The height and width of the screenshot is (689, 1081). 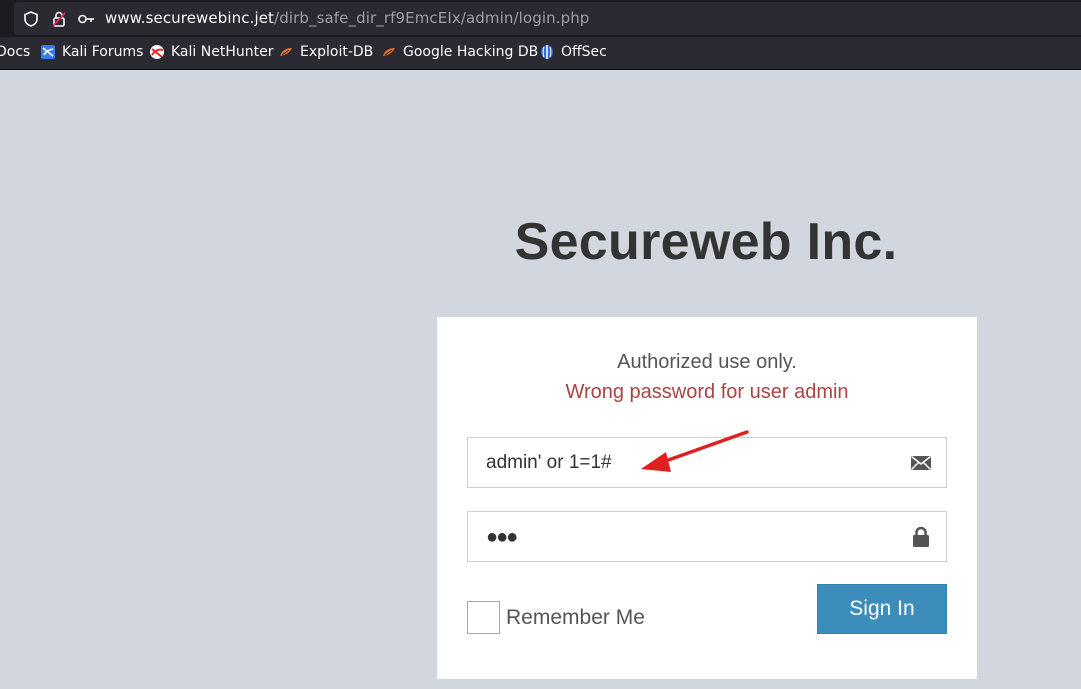 I want to click on kali-forums-icon, so click(x=48, y=52).